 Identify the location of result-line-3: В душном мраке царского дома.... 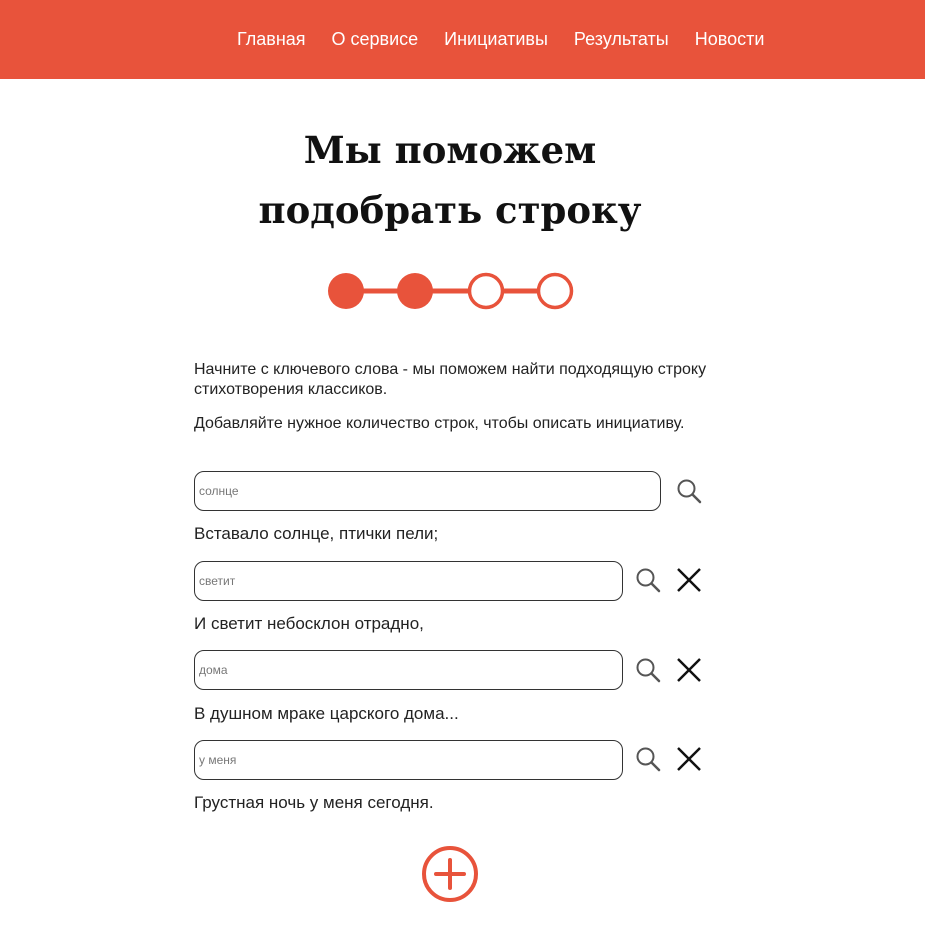
(326, 713).